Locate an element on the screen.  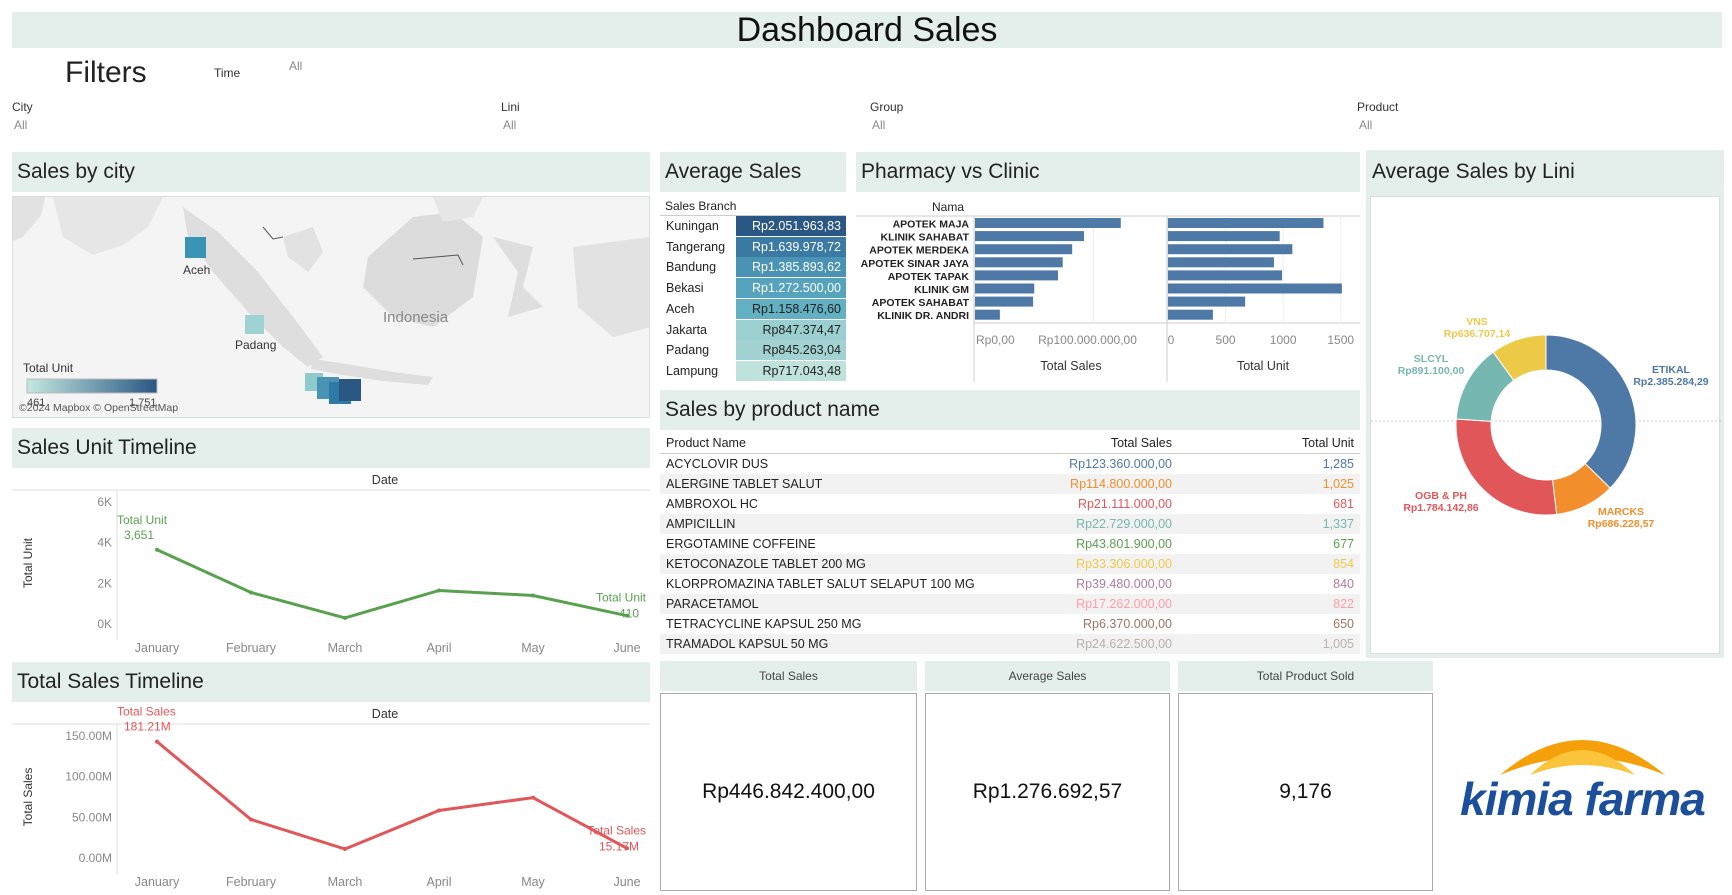
pvc-column-header: Nama is located at coordinates (948, 207).